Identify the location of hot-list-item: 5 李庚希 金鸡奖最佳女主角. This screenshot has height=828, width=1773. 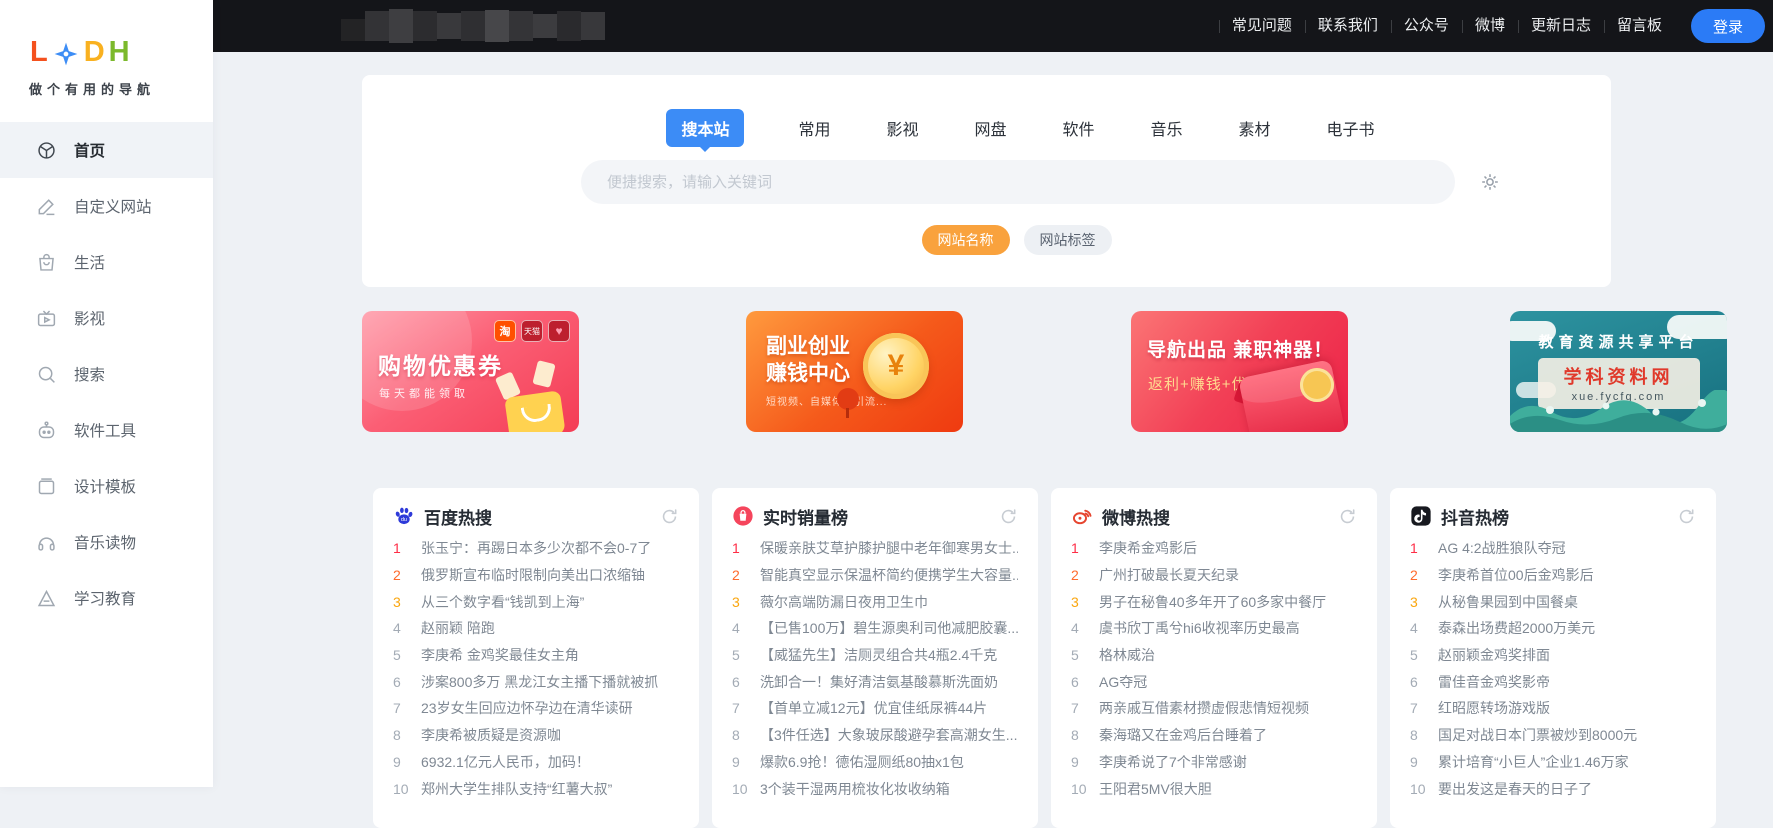
(536, 655).